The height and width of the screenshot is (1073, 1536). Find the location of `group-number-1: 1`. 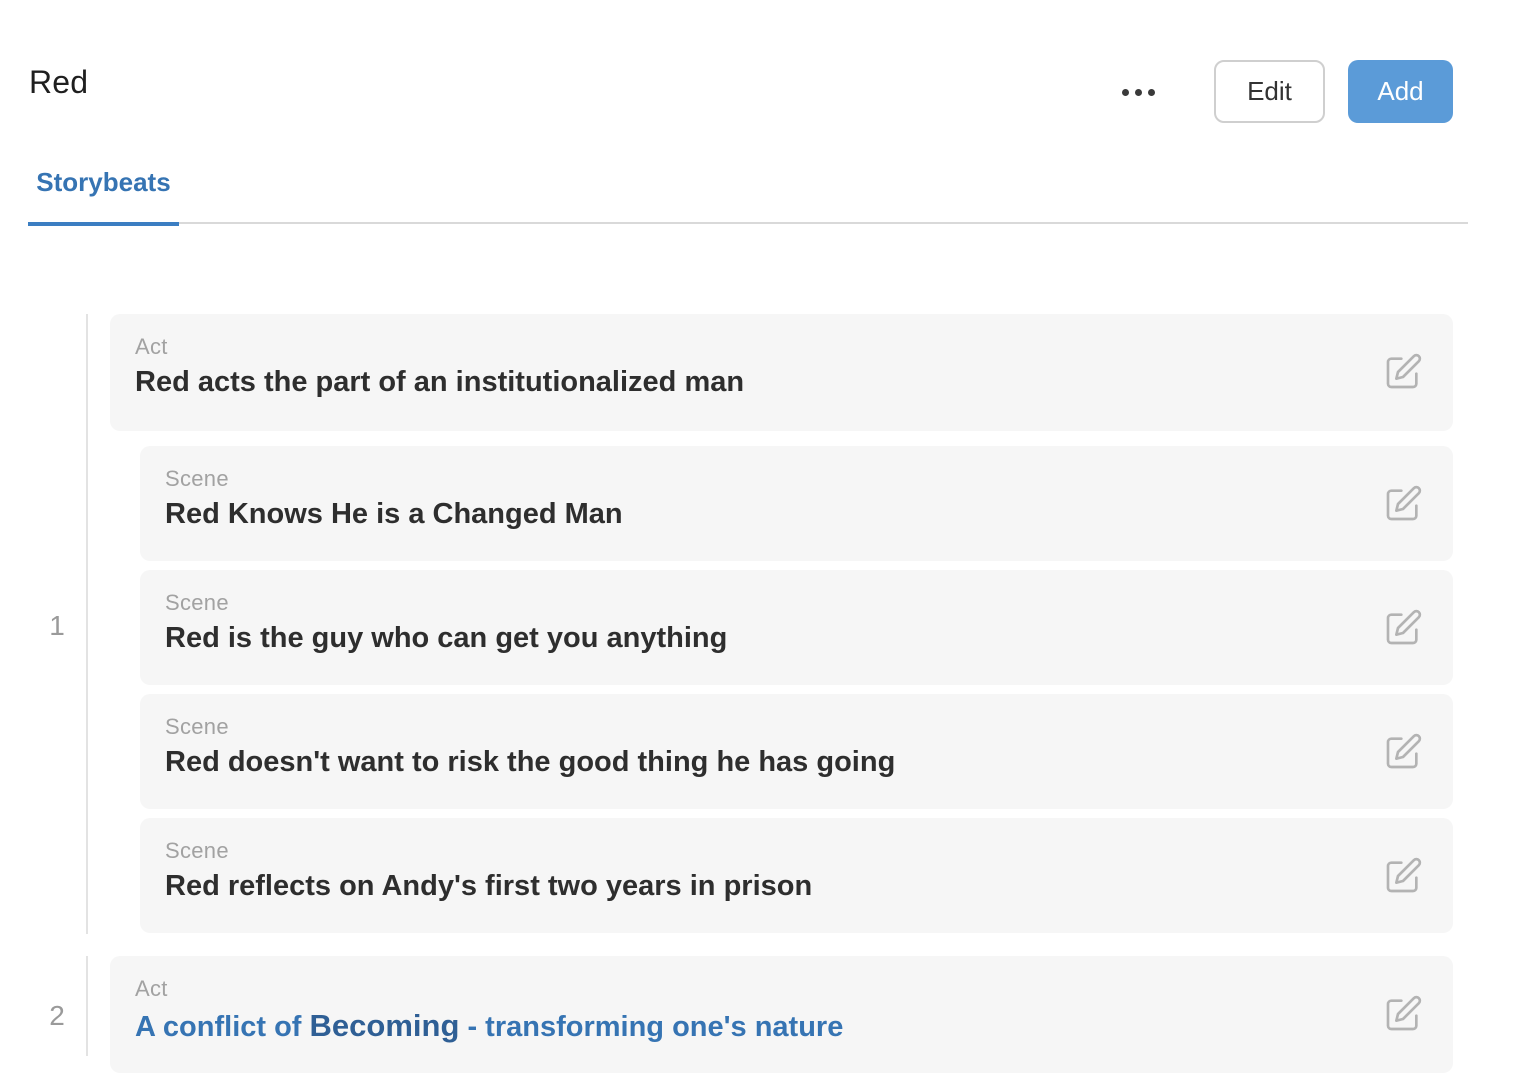

group-number-1: 1 is located at coordinates (57, 625).